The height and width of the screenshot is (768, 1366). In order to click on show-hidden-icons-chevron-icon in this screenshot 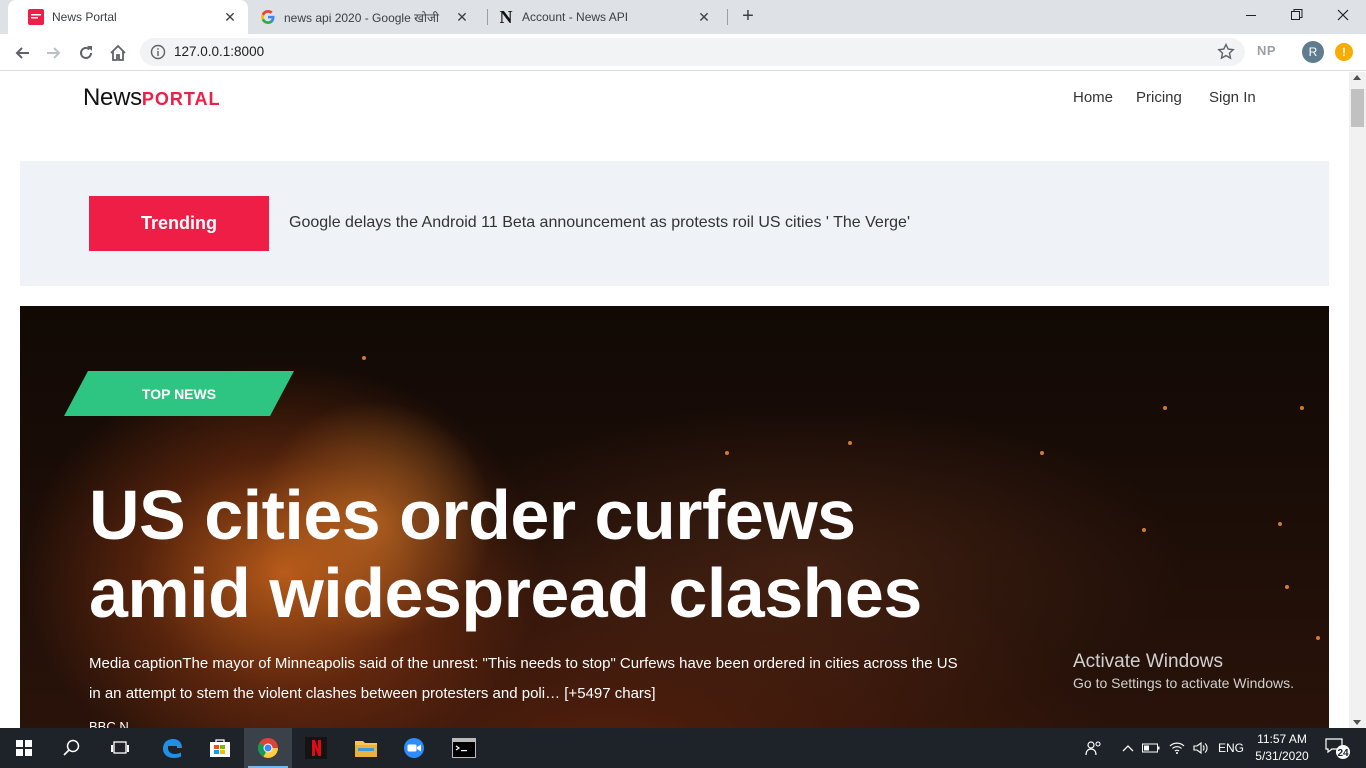, I will do `click(1128, 748)`.